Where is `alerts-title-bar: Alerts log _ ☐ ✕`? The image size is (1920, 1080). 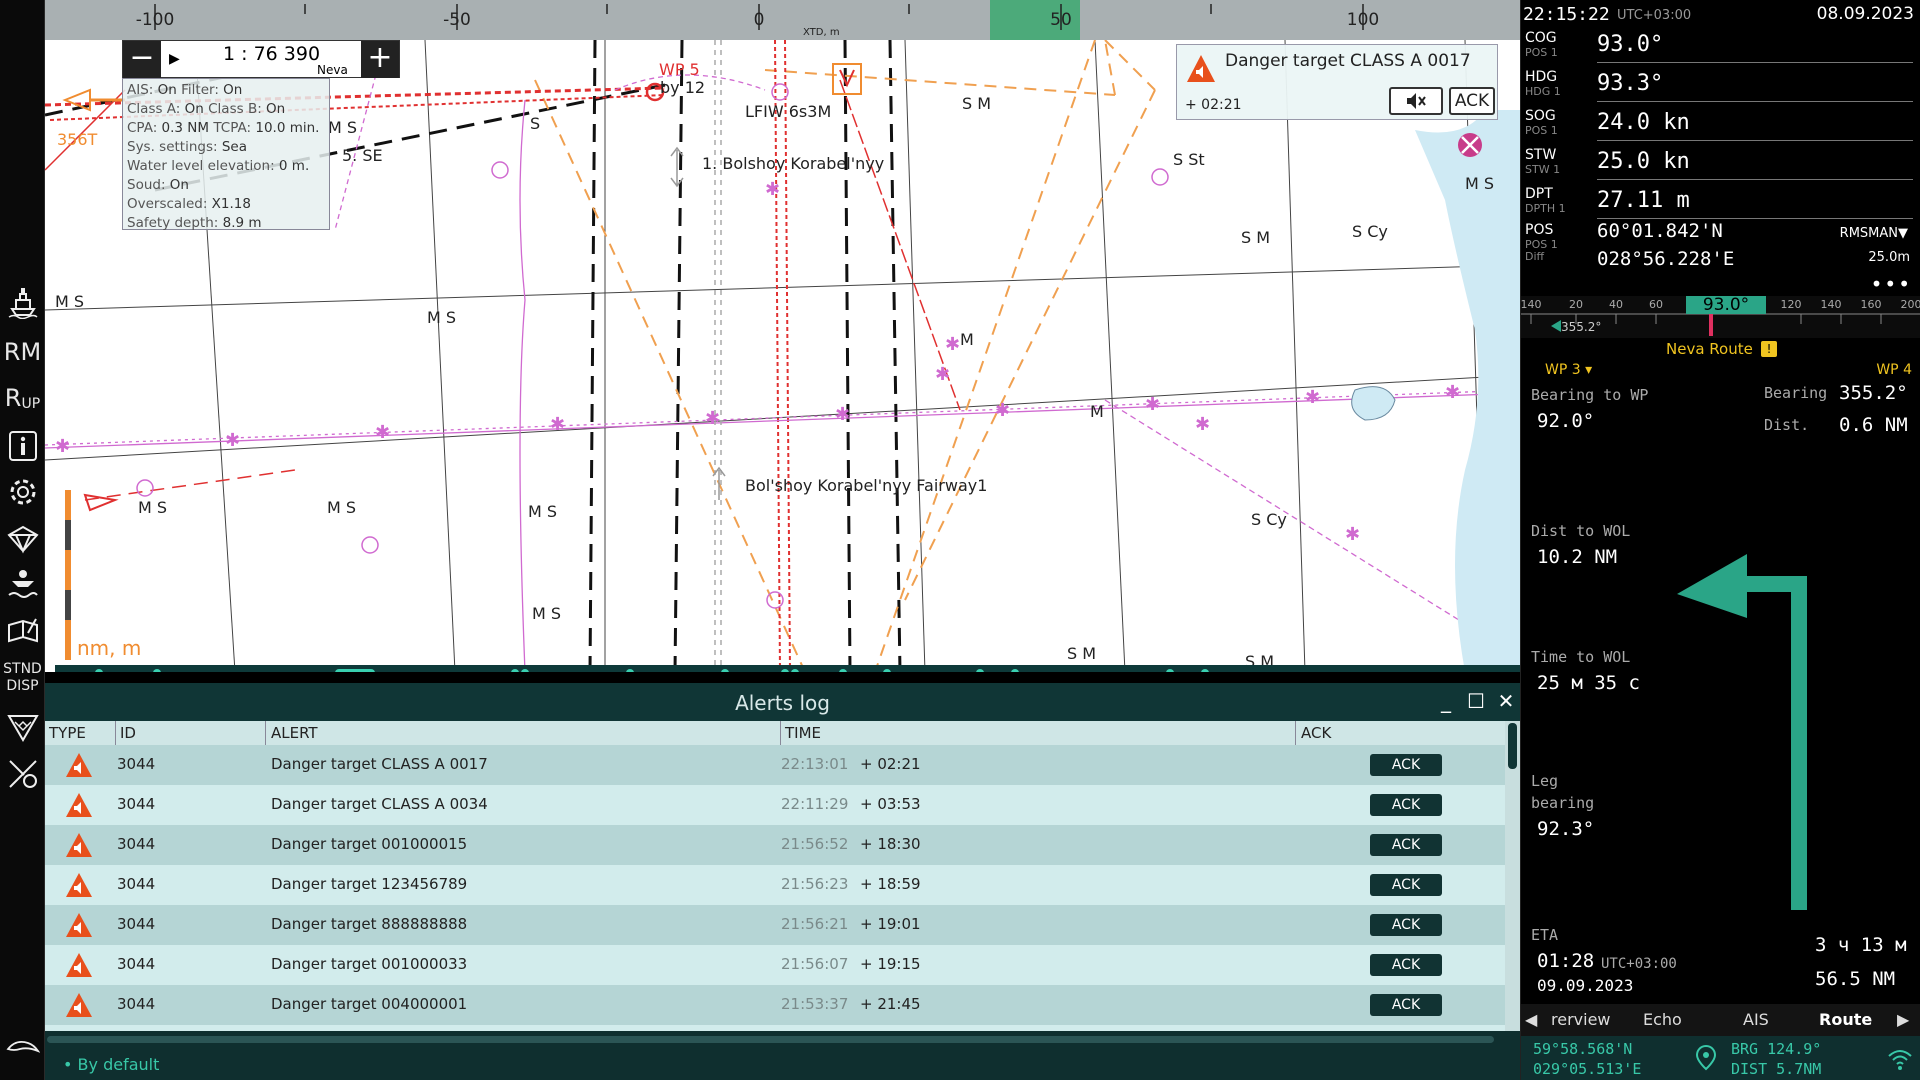
alerts-title-bar: Alerts log _ ☐ ✕ is located at coordinates (782, 702).